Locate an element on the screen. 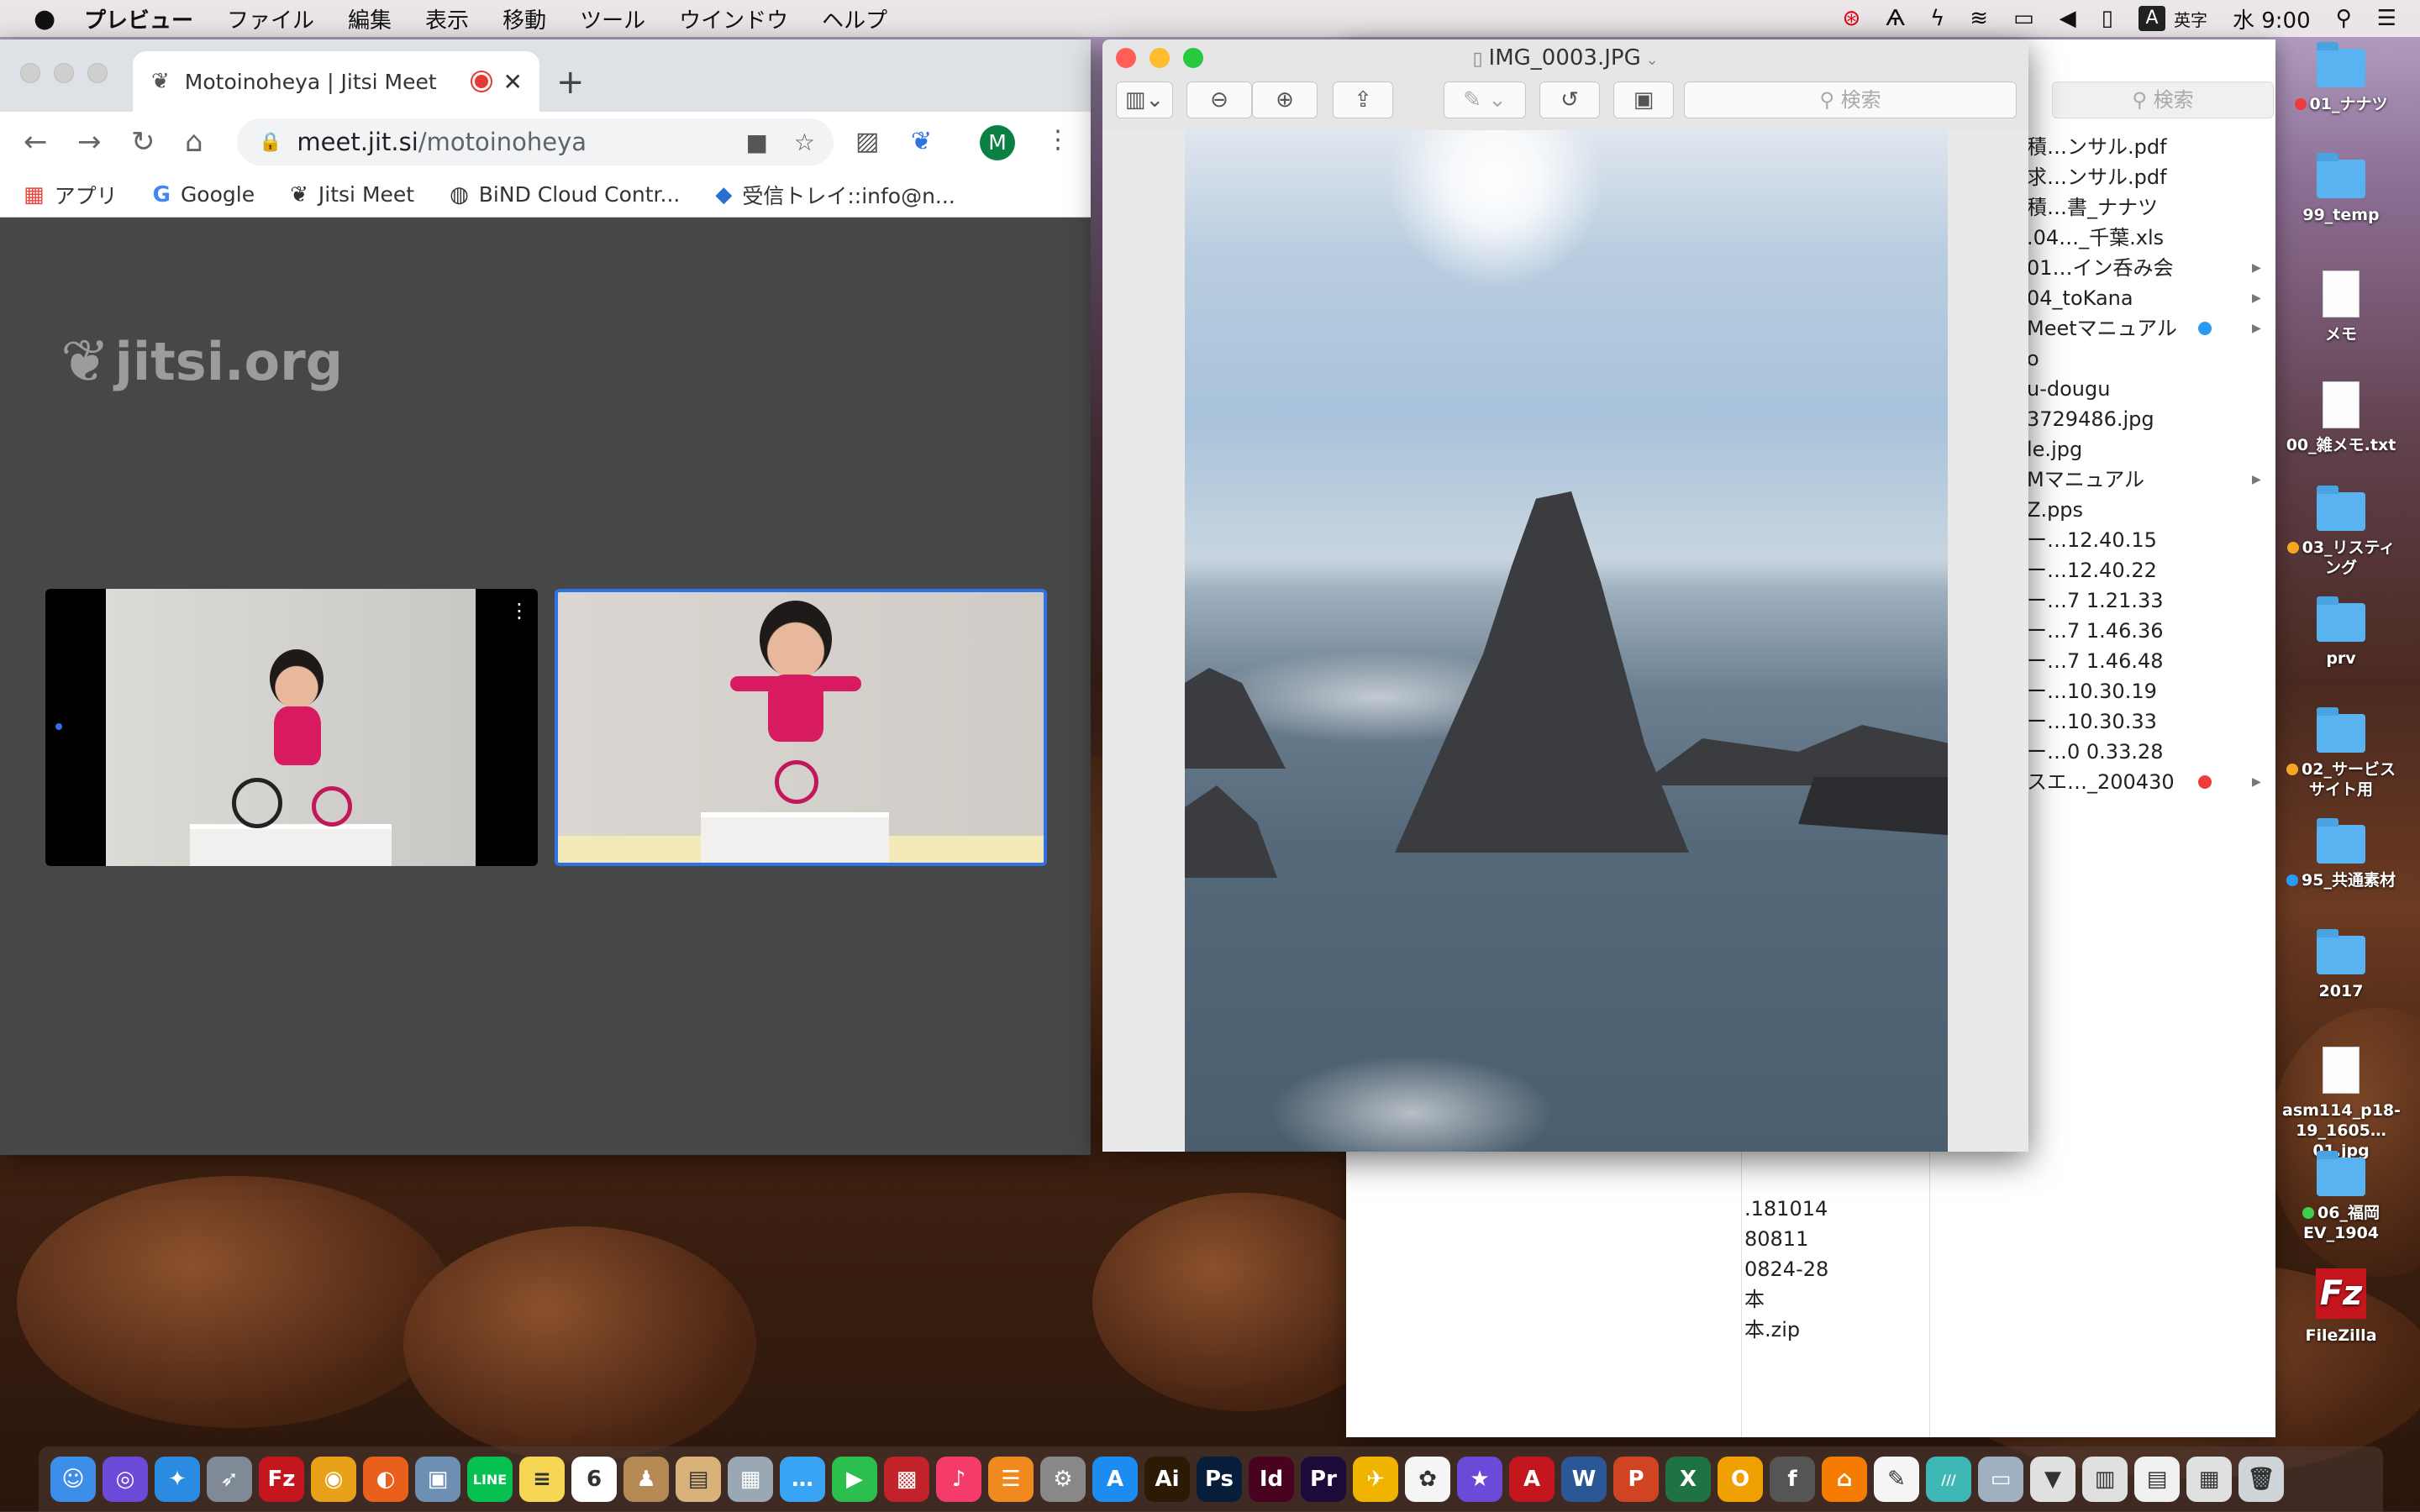 Image resolution: width=2420 pixels, height=1512 pixels. sidebar-toggle-button: ▥⌄ is located at coordinates (1144, 99).